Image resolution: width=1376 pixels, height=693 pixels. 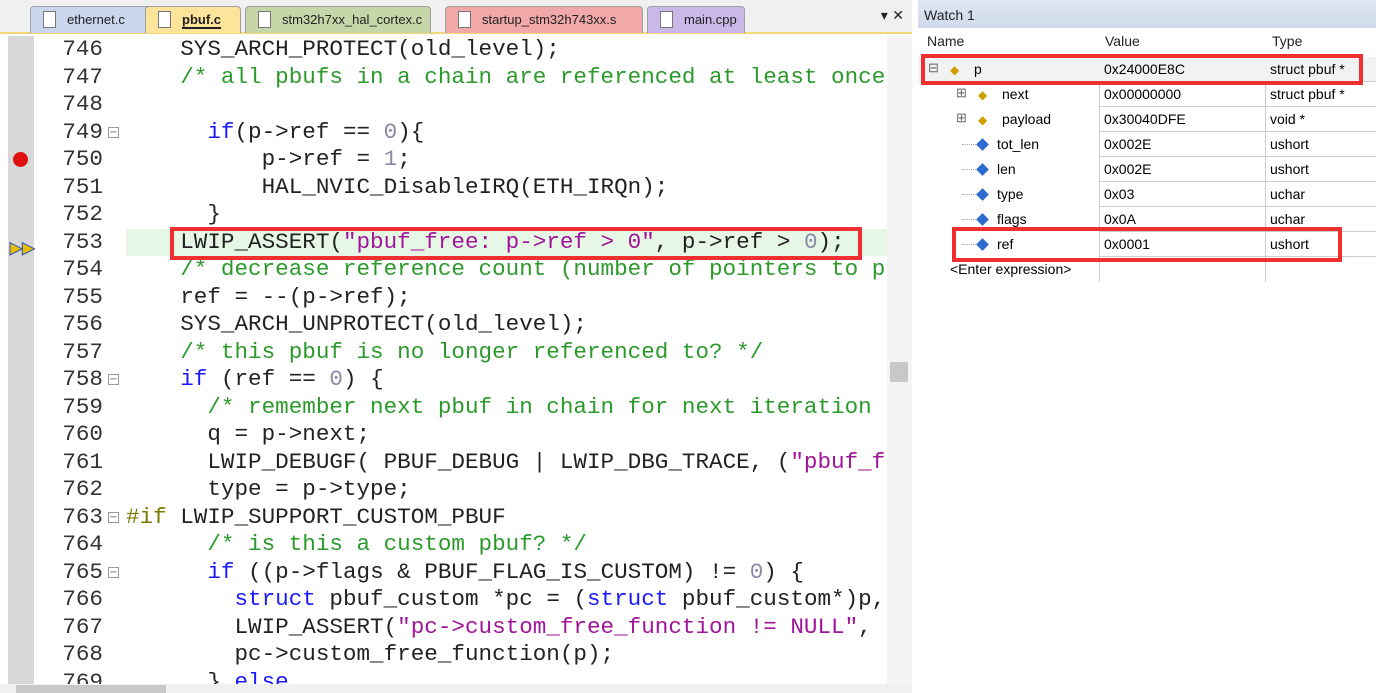 What do you see at coordinates (1287, 41) in the screenshot?
I see `column-type: Type` at bounding box center [1287, 41].